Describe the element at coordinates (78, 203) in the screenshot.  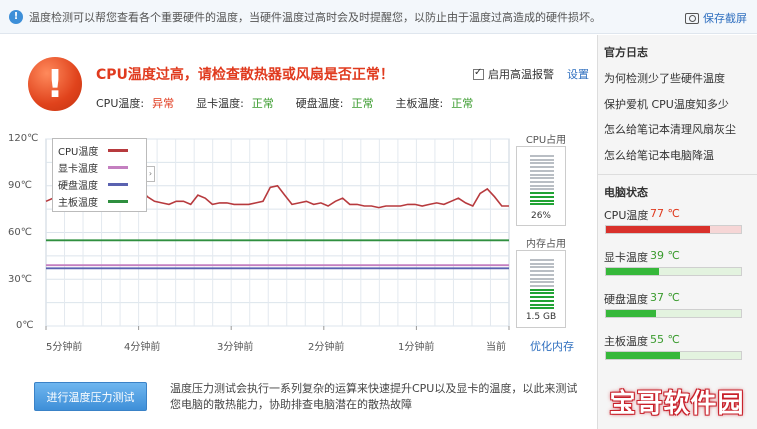
I see `legend-label-board: 主板温度` at that location.